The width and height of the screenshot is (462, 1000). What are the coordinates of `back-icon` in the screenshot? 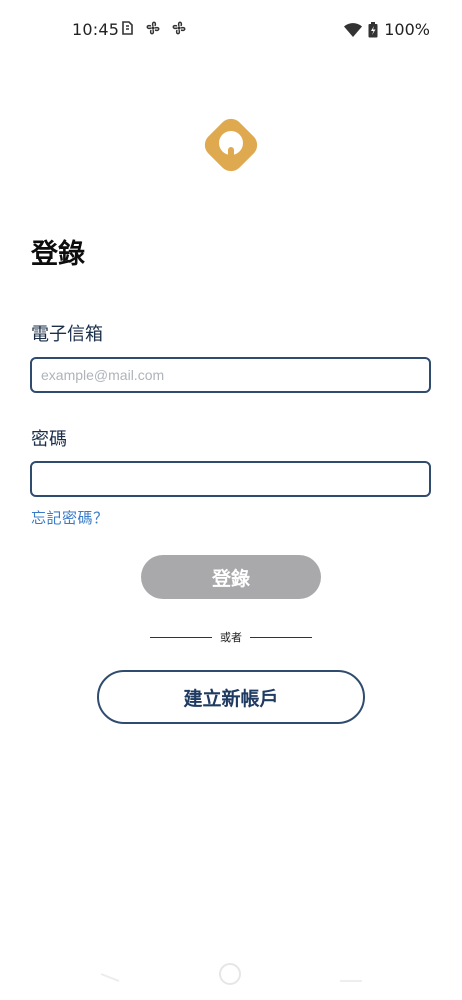 It's located at (110, 977).